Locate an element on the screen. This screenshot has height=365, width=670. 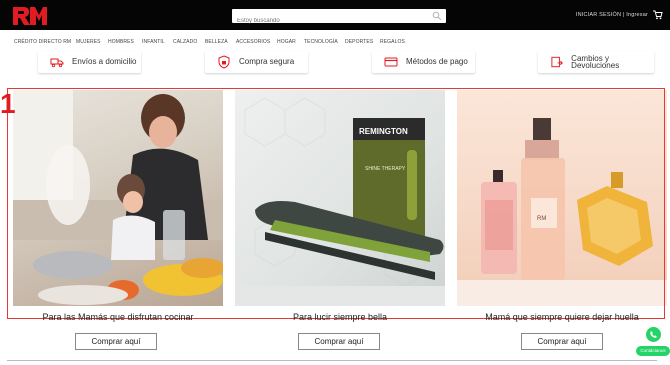
nav-item-credito: CRÉDITO DIRECTO RM is located at coordinates (42, 42).